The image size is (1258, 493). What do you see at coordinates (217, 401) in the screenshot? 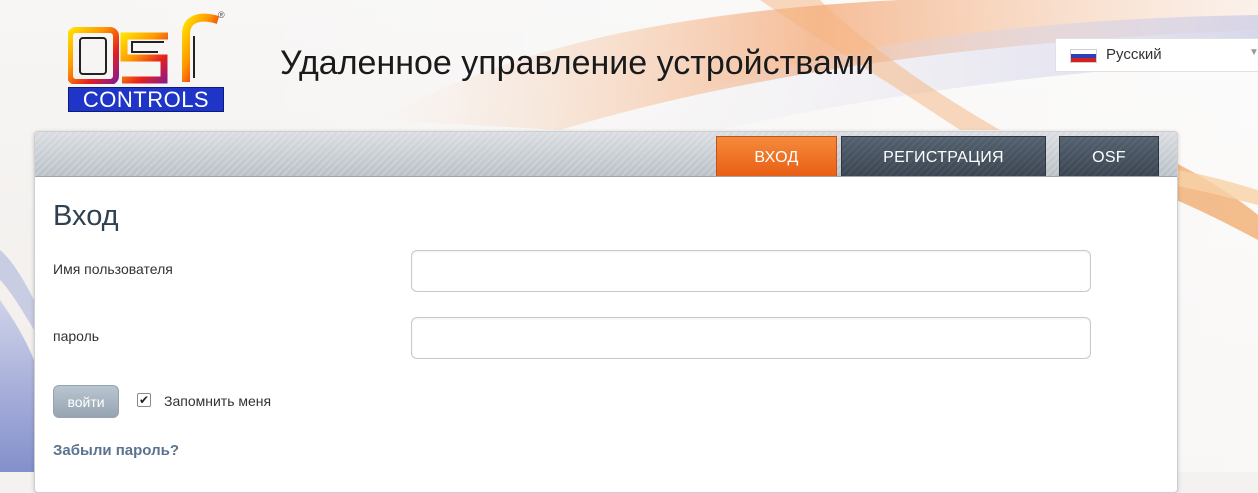
I see `remember-me-label: Запомнить меня` at bounding box center [217, 401].